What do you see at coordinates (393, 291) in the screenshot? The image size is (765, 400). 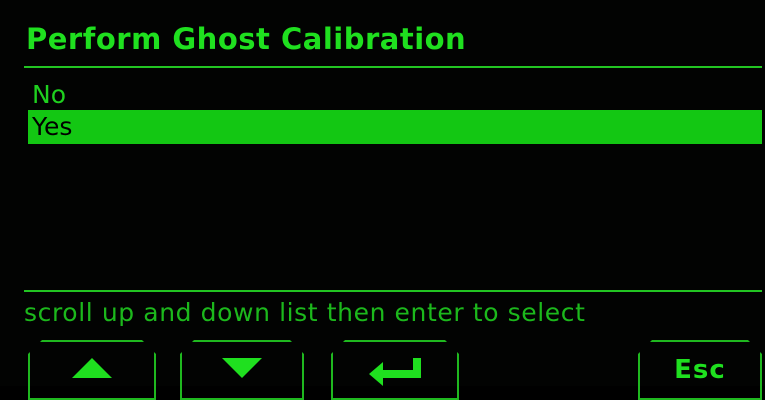 I see `hint-divider` at bounding box center [393, 291].